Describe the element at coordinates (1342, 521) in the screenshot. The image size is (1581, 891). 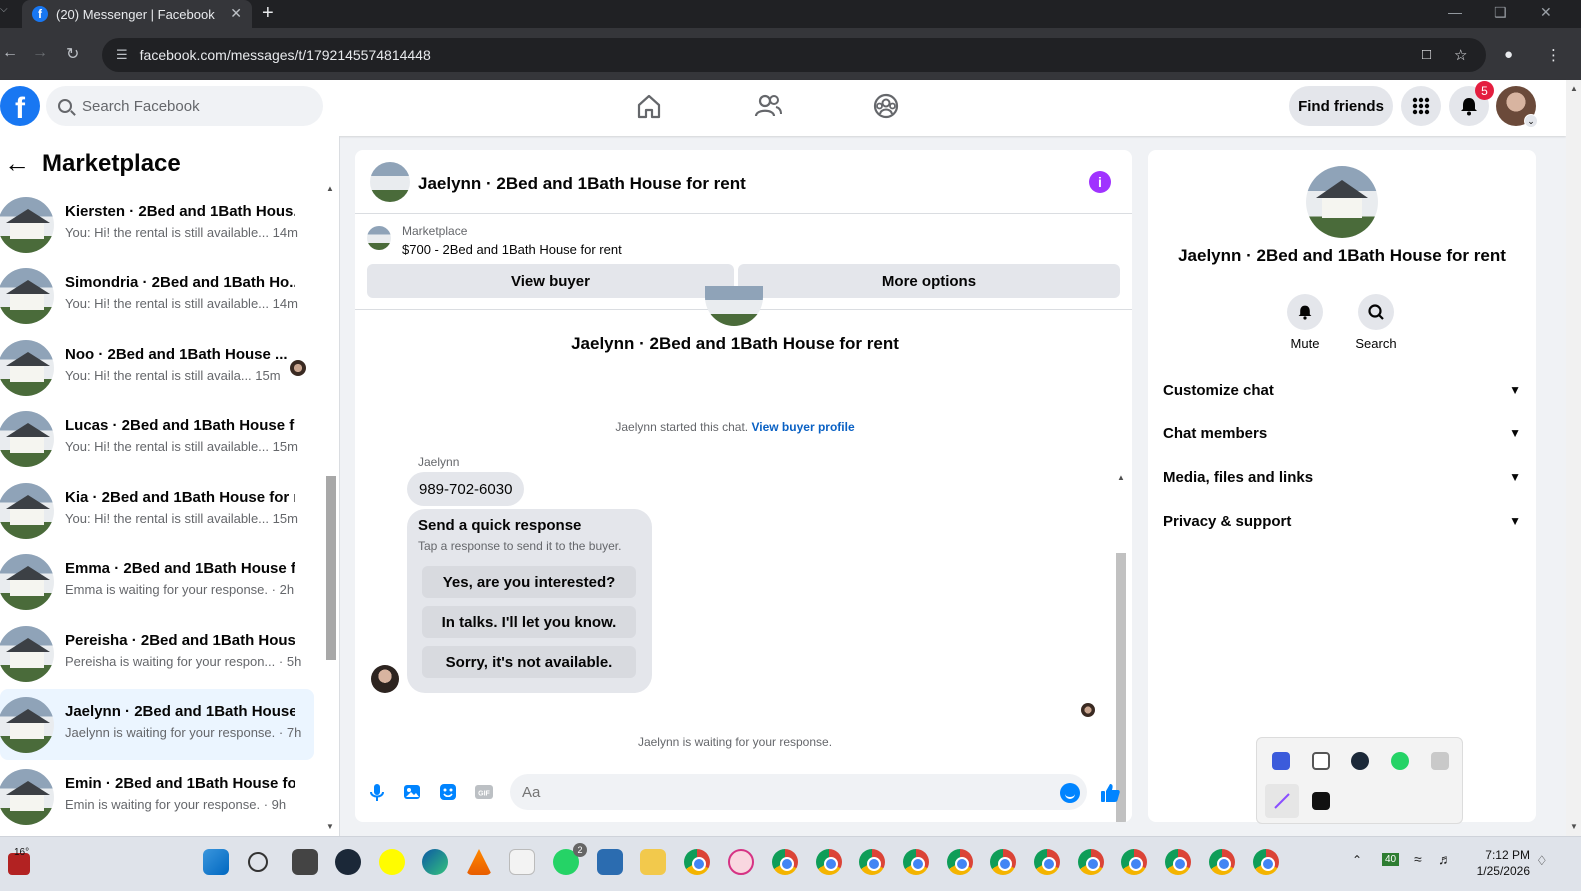
I see `privacy-support-section: Privacy & support ▼` at that location.